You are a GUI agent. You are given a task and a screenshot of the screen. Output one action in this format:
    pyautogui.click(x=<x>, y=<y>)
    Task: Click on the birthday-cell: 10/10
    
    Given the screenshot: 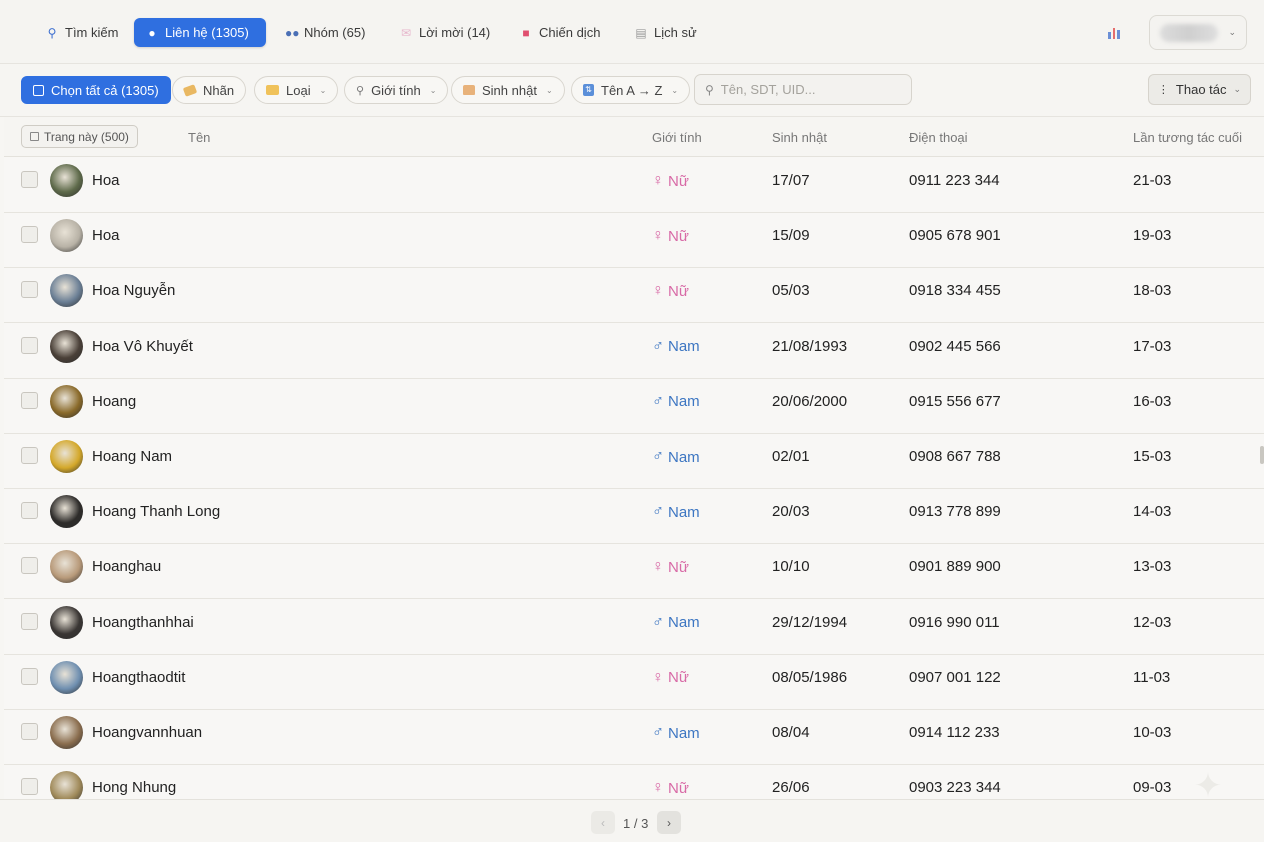 What is the action you would take?
    pyautogui.click(x=791, y=567)
    